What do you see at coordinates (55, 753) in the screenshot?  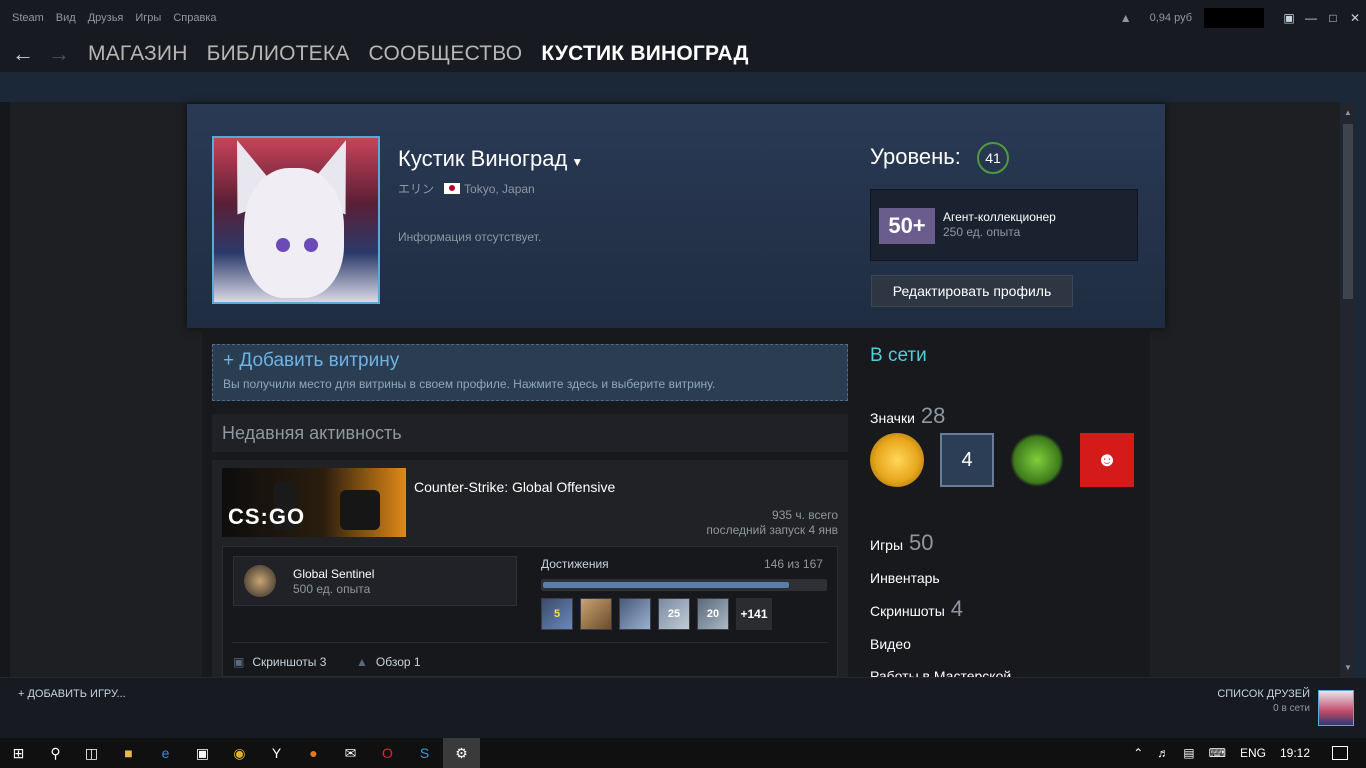 I see `search-icon: ⚲` at bounding box center [55, 753].